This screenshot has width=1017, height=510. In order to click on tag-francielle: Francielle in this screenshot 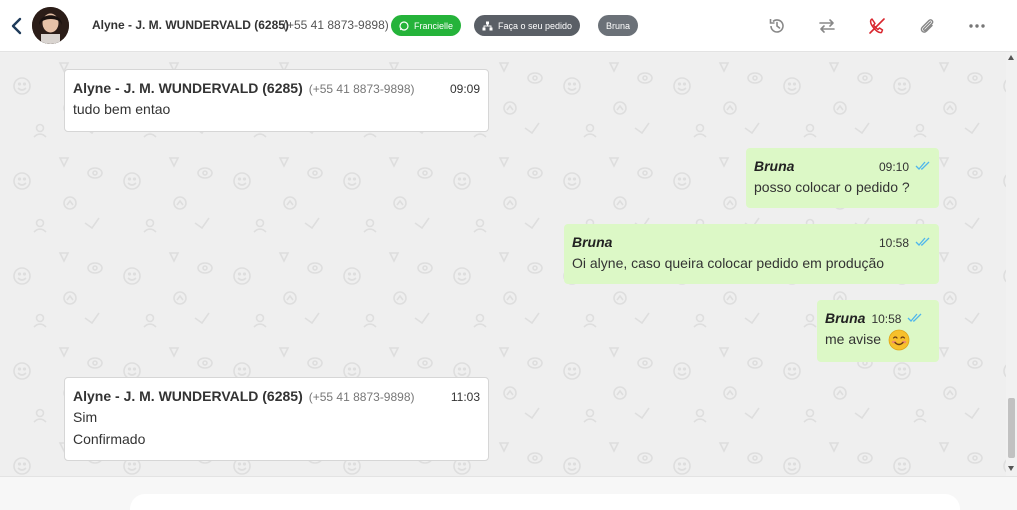, I will do `click(426, 25)`.